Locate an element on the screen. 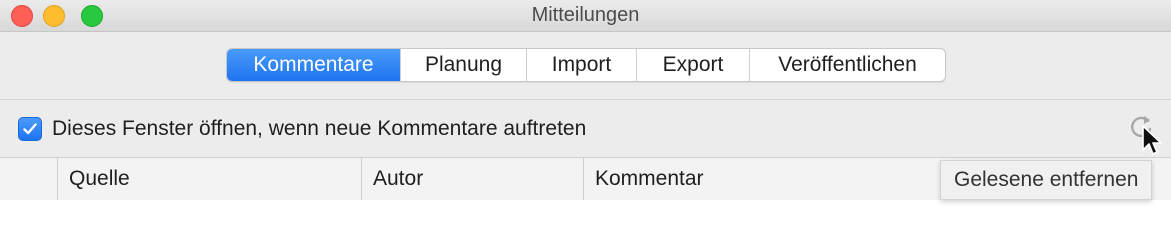  title-bar: Mitteilungen is located at coordinates (585, 16).